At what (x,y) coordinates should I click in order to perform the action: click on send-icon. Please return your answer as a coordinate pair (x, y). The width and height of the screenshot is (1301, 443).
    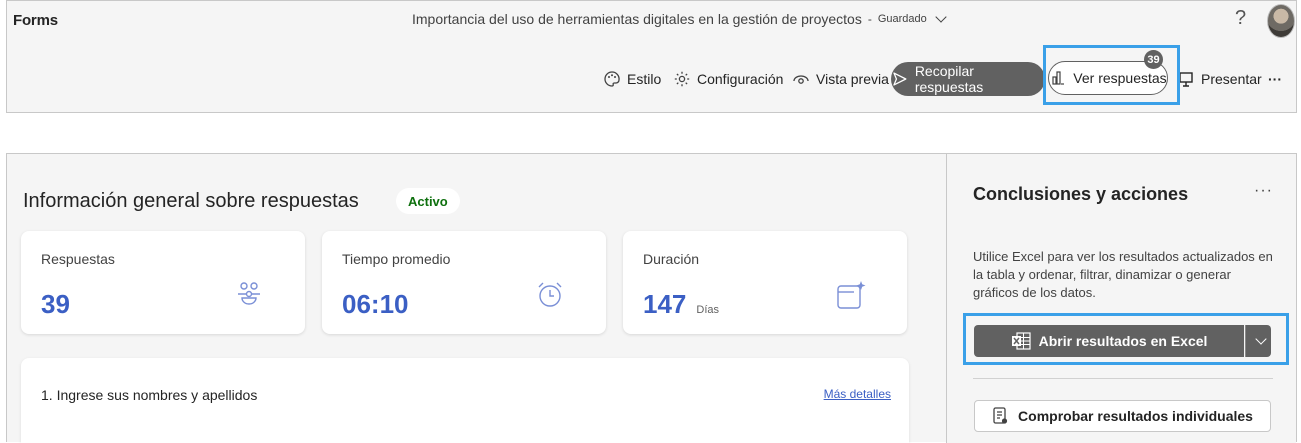
    Looking at the image, I should click on (900, 79).